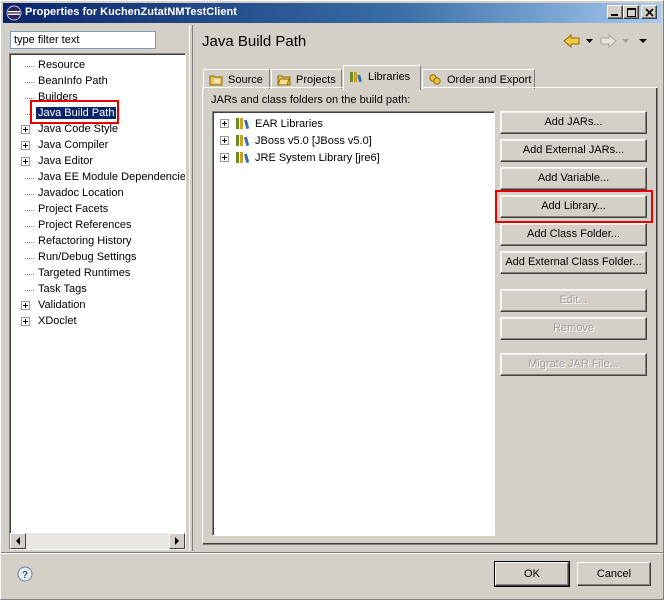  What do you see at coordinates (97, 98) in the screenshot?
I see `tree-item-builders: Builders` at bounding box center [97, 98].